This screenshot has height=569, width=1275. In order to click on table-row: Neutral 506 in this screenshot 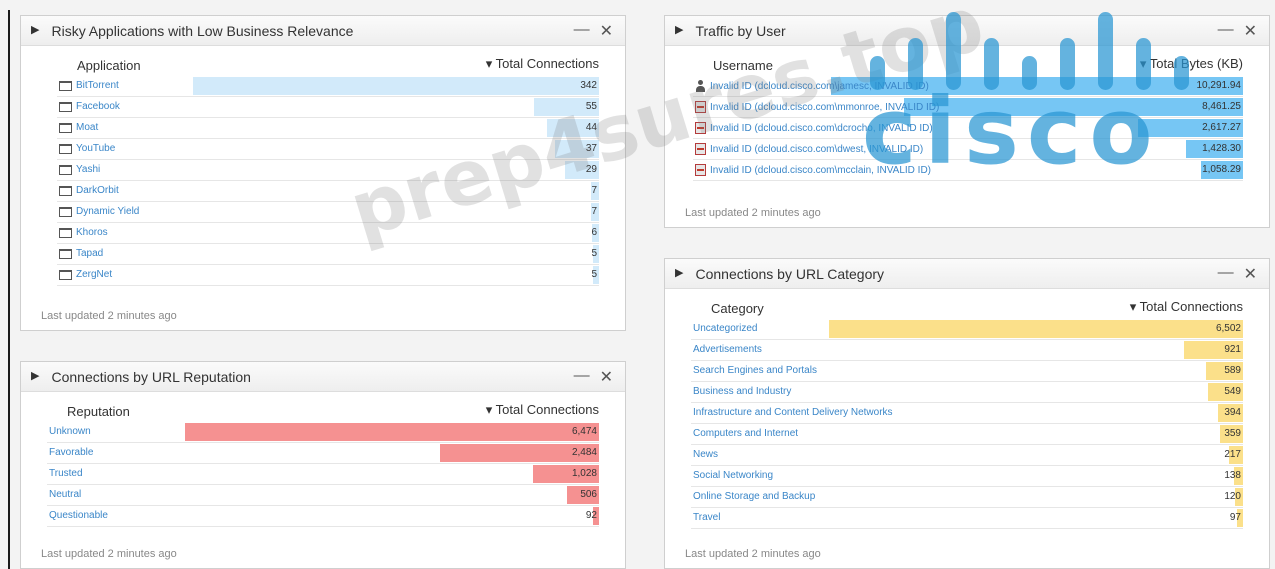, I will do `click(323, 495)`.